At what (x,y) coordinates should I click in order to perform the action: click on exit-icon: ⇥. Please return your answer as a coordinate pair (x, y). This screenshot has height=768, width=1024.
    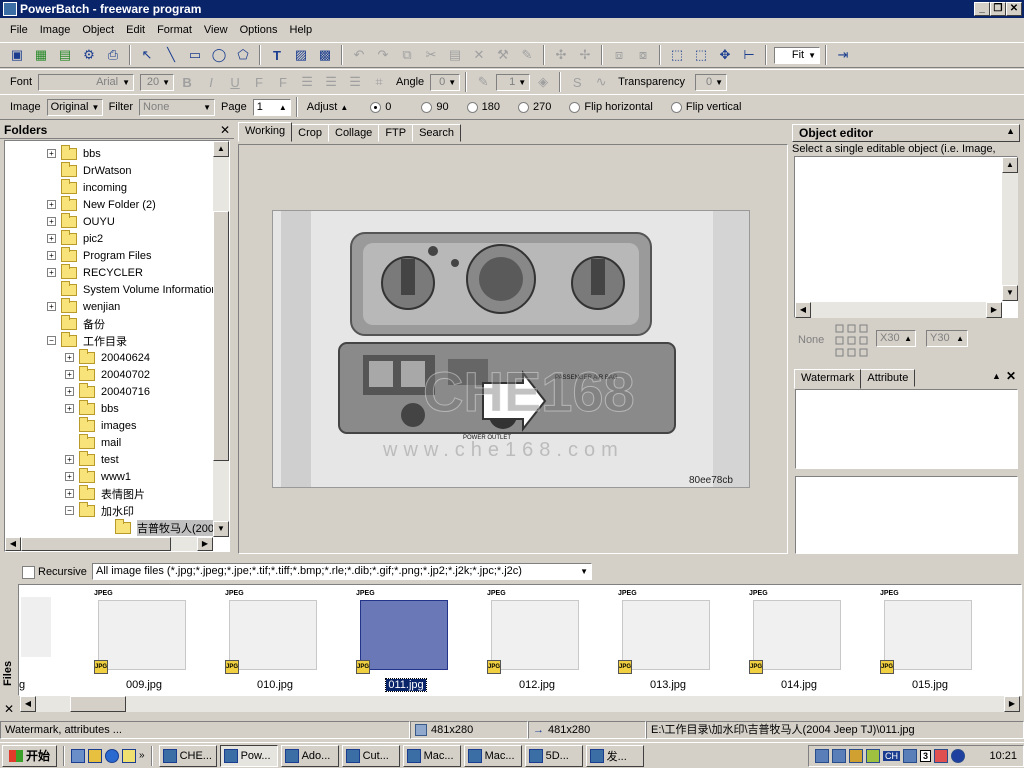
    Looking at the image, I should click on (843, 55).